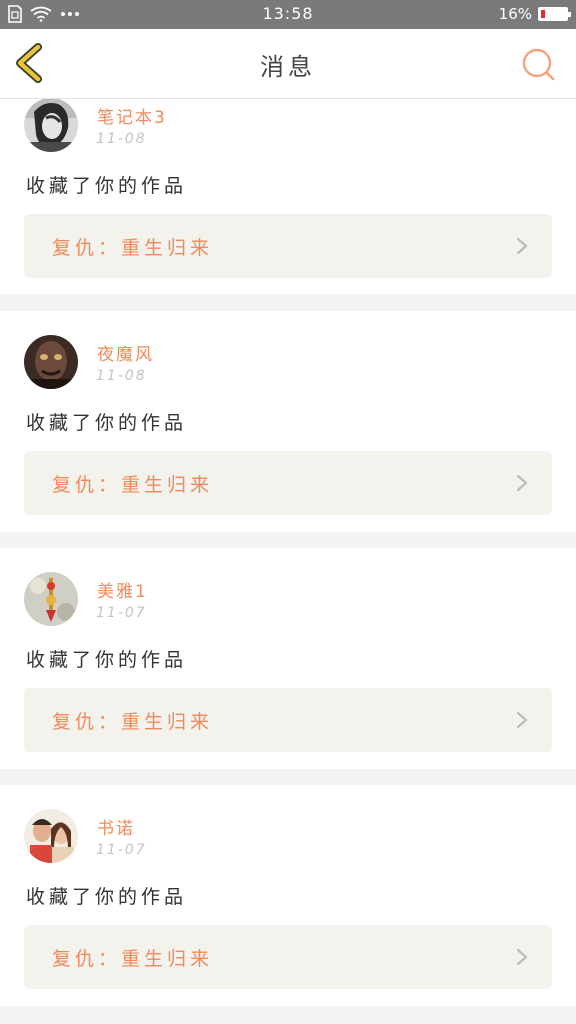 The width and height of the screenshot is (576, 1024). What do you see at coordinates (132, 115) in the screenshot?
I see `username: 笔记本3` at bounding box center [132, 115].